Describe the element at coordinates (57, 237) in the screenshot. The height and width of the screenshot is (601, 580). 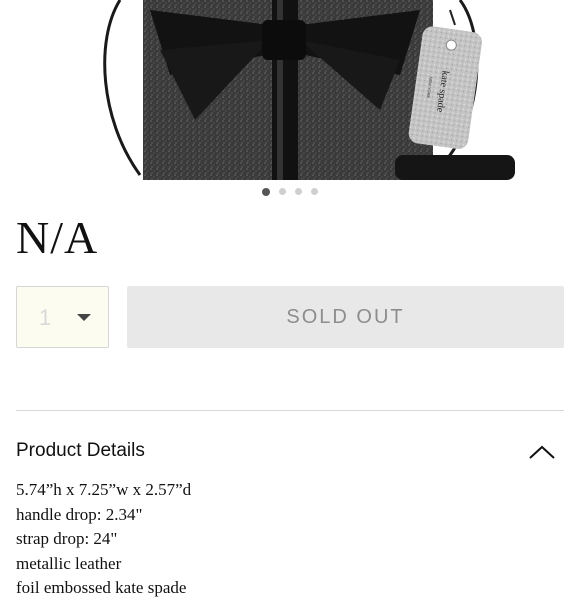
I see `product-price: N/A` at that location.